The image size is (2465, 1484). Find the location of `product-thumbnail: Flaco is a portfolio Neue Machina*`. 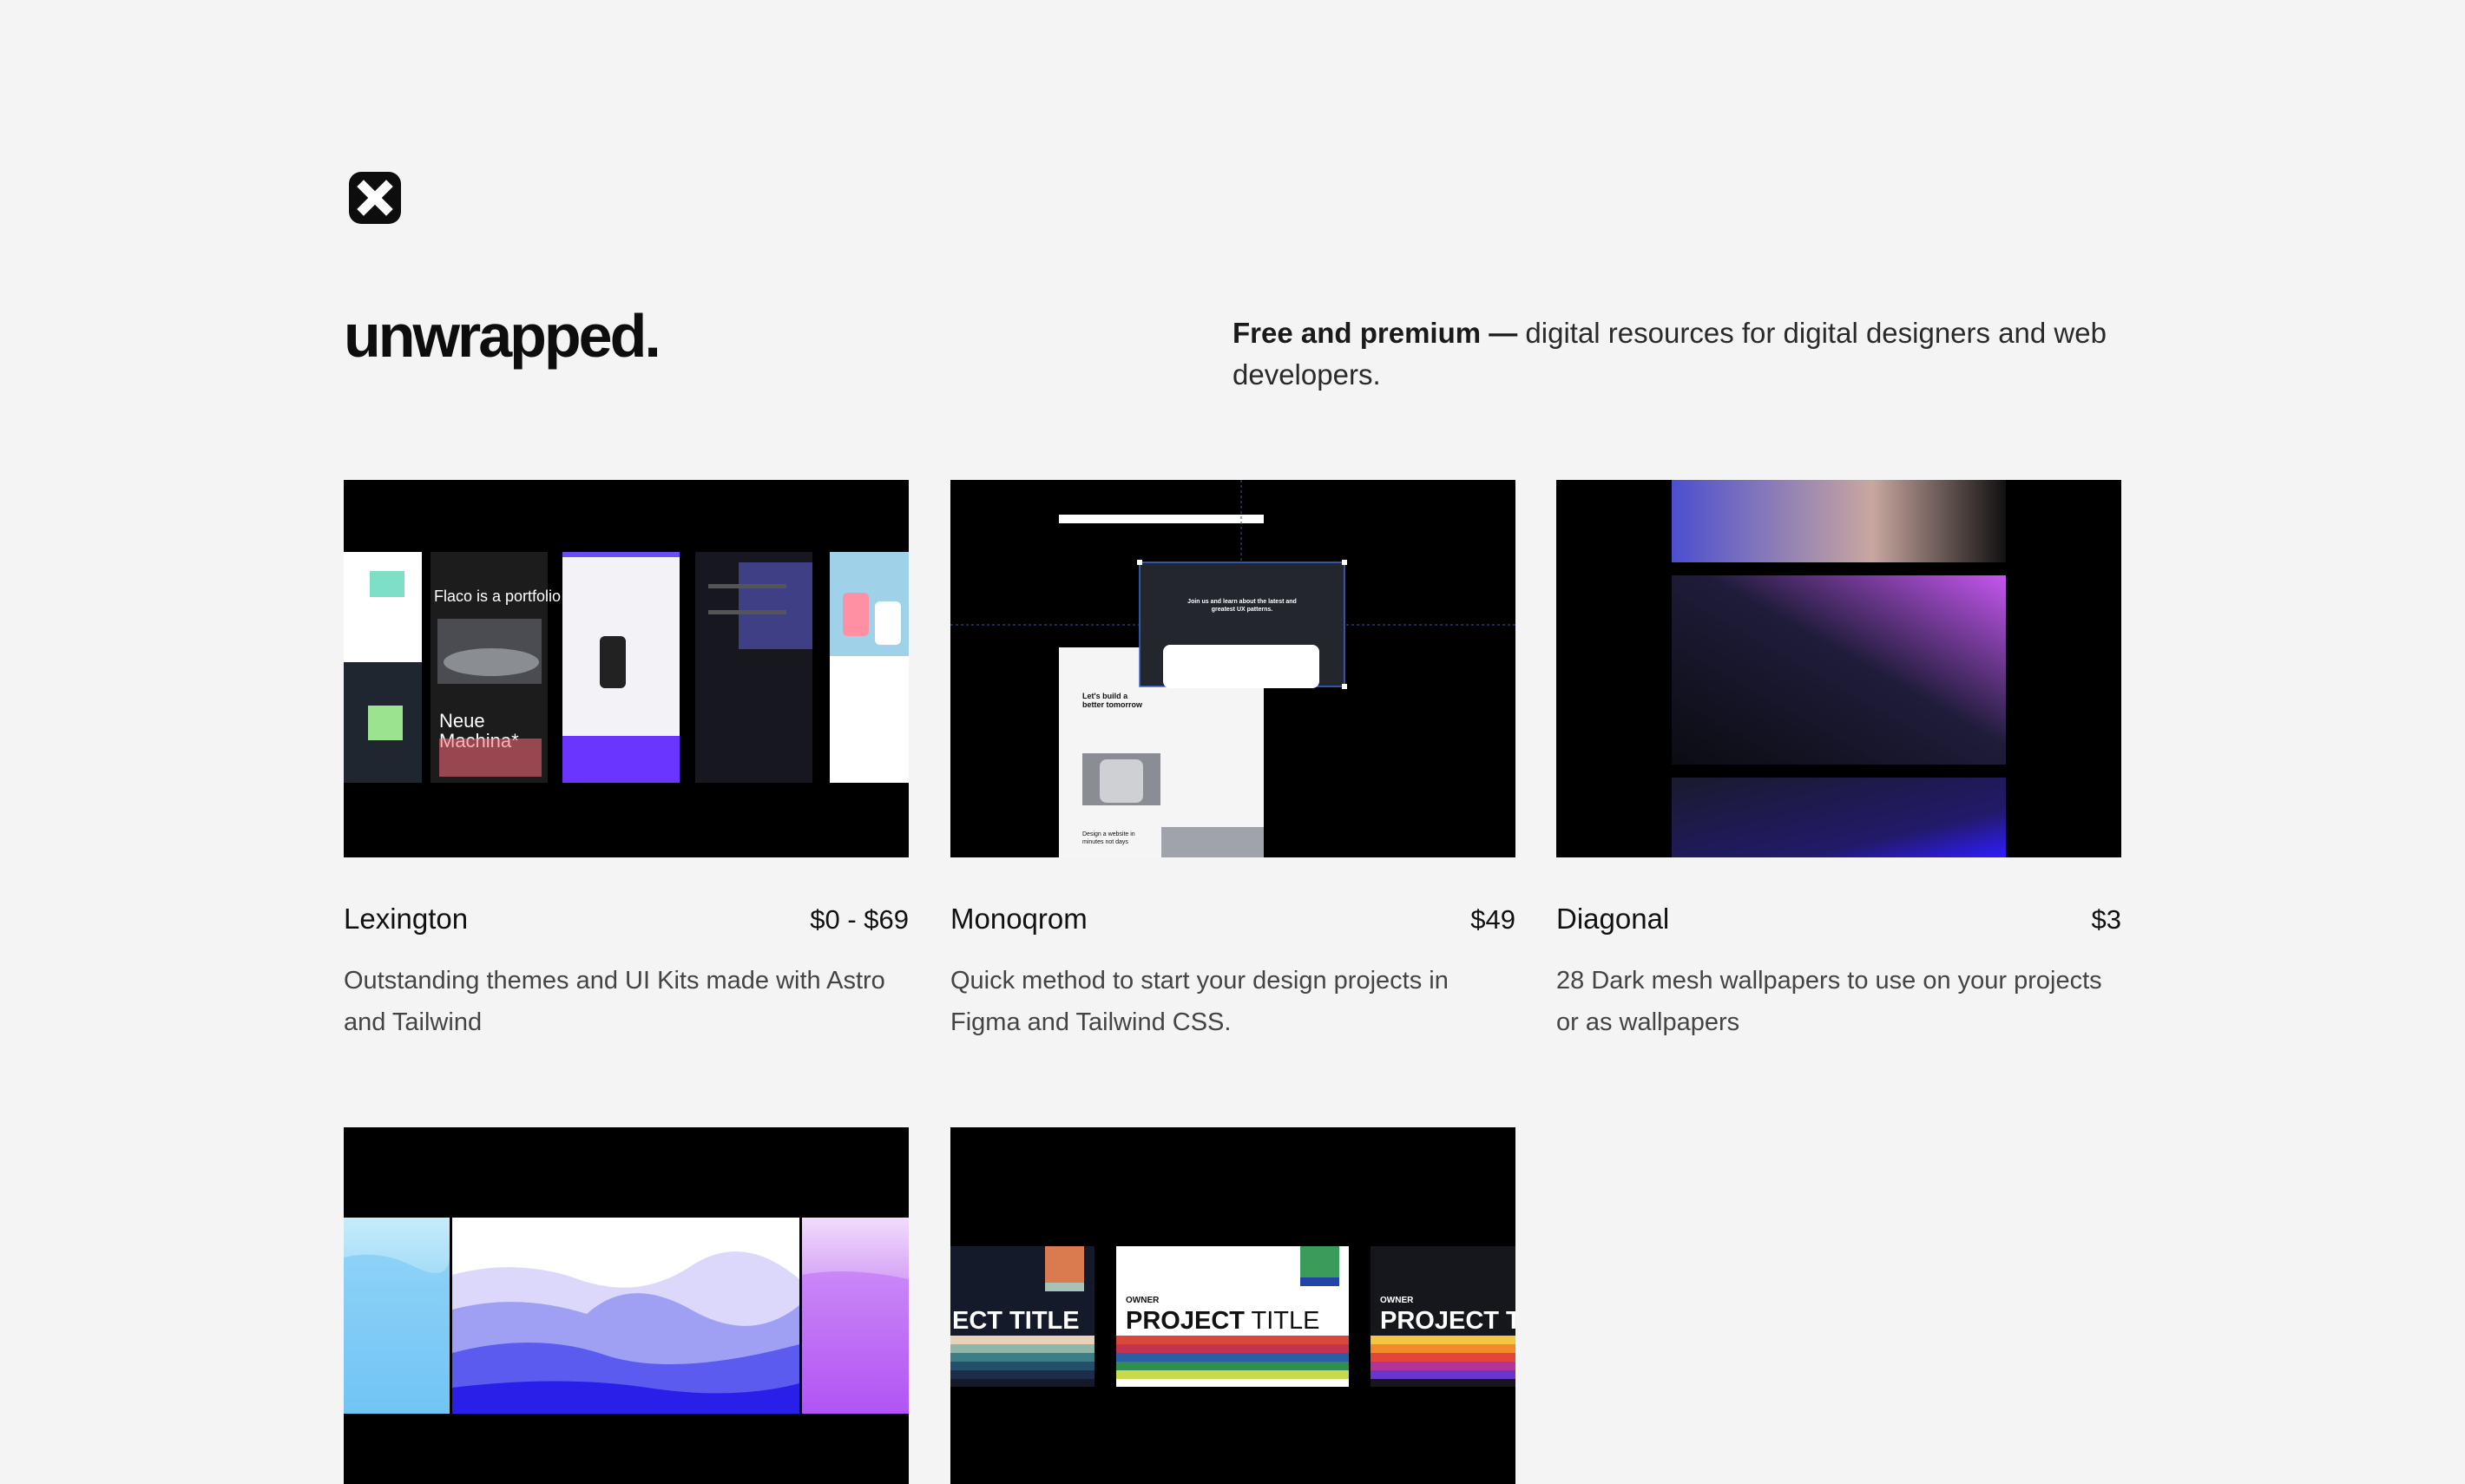

product-thumbnail: Flaco is a portfolio Neue Machina* is located at coordinates (627, 668).